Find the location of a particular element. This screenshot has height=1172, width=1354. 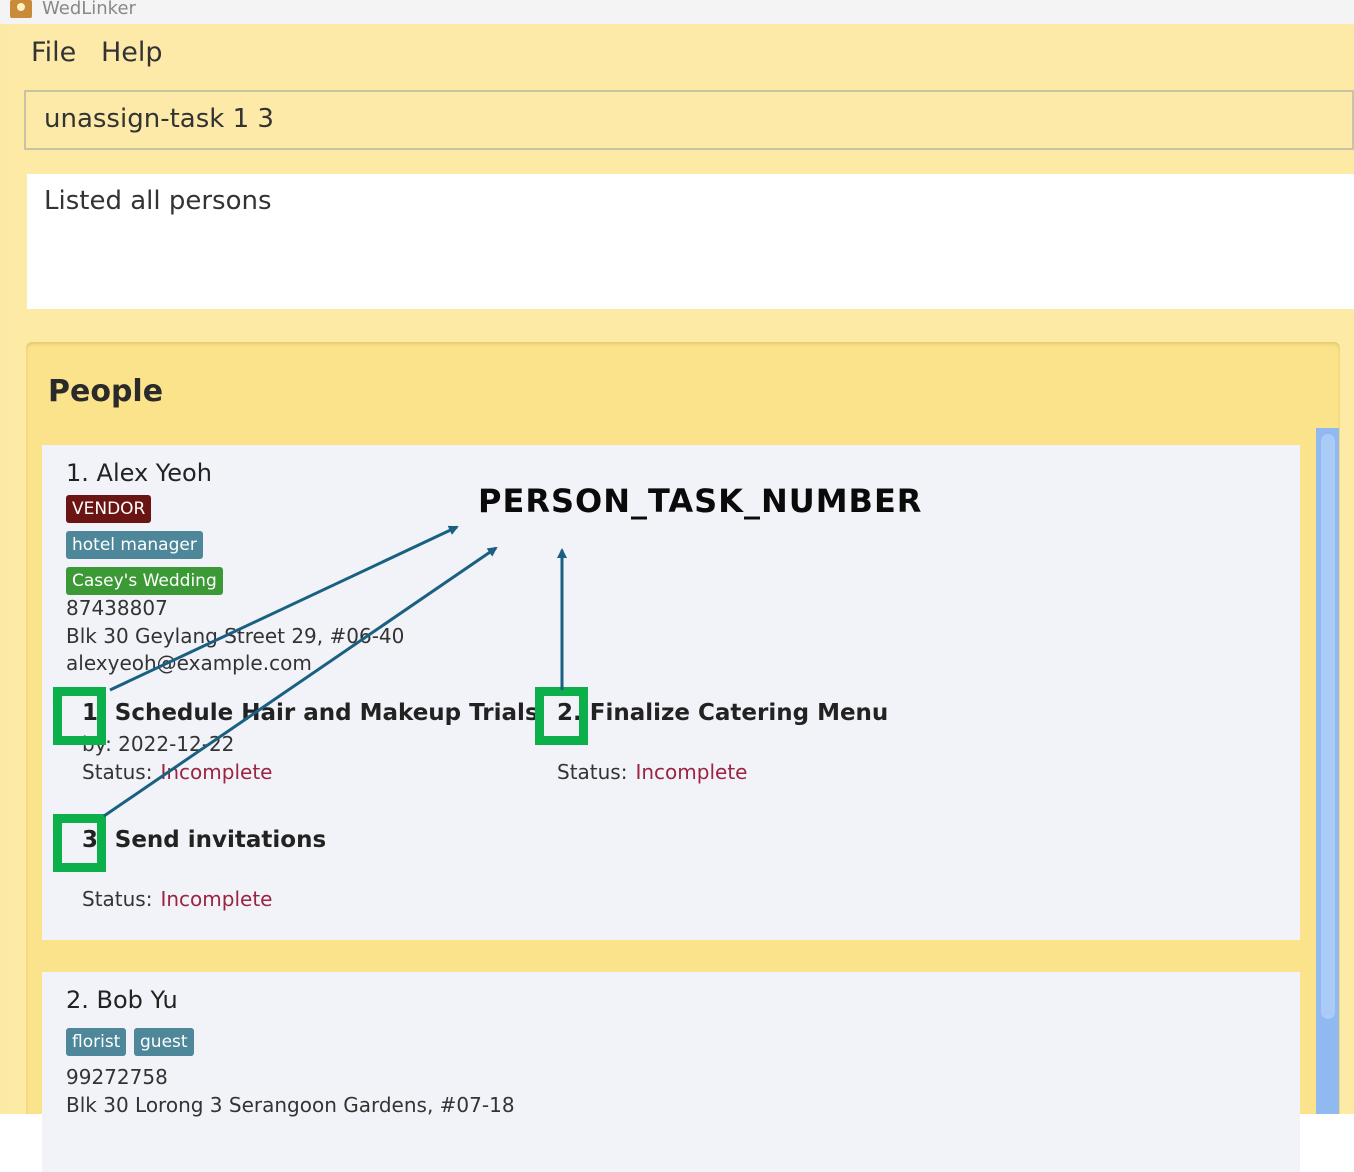

person-address: Blk 30 Geylang Street 29, #06-40 is located at coordinates (235, 636).